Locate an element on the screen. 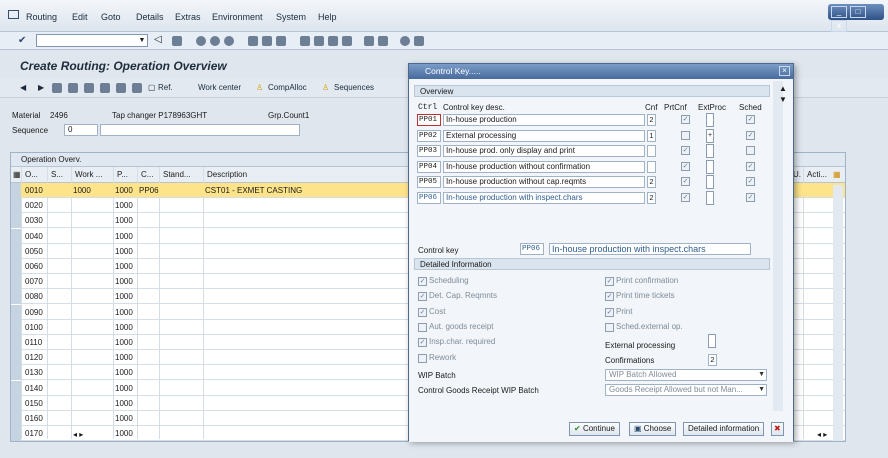 The image size is (888, 458). ck-desc: In-house production is located at coordinates (544, 120).